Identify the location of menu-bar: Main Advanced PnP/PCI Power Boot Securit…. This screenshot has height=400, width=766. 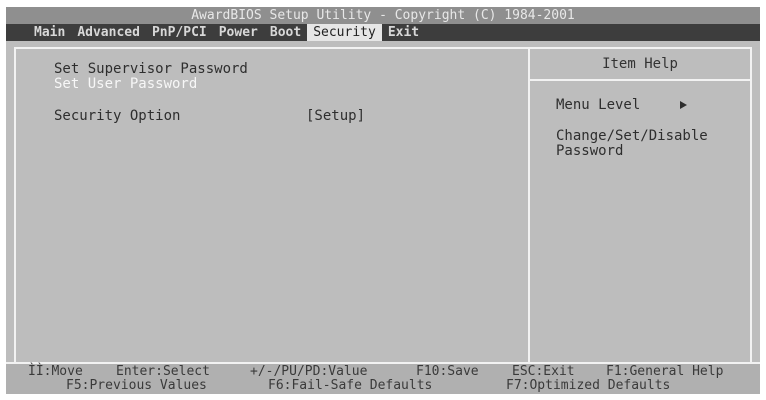
(383, 32).